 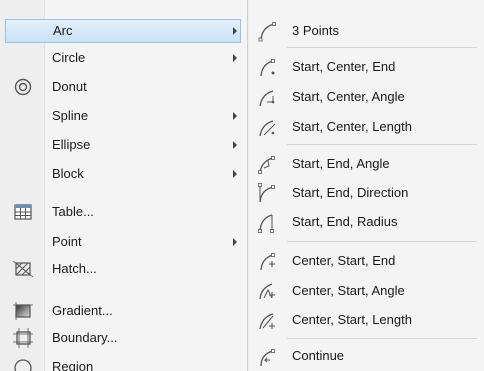 I want to click on table-icon, so click(x=23, y=212).